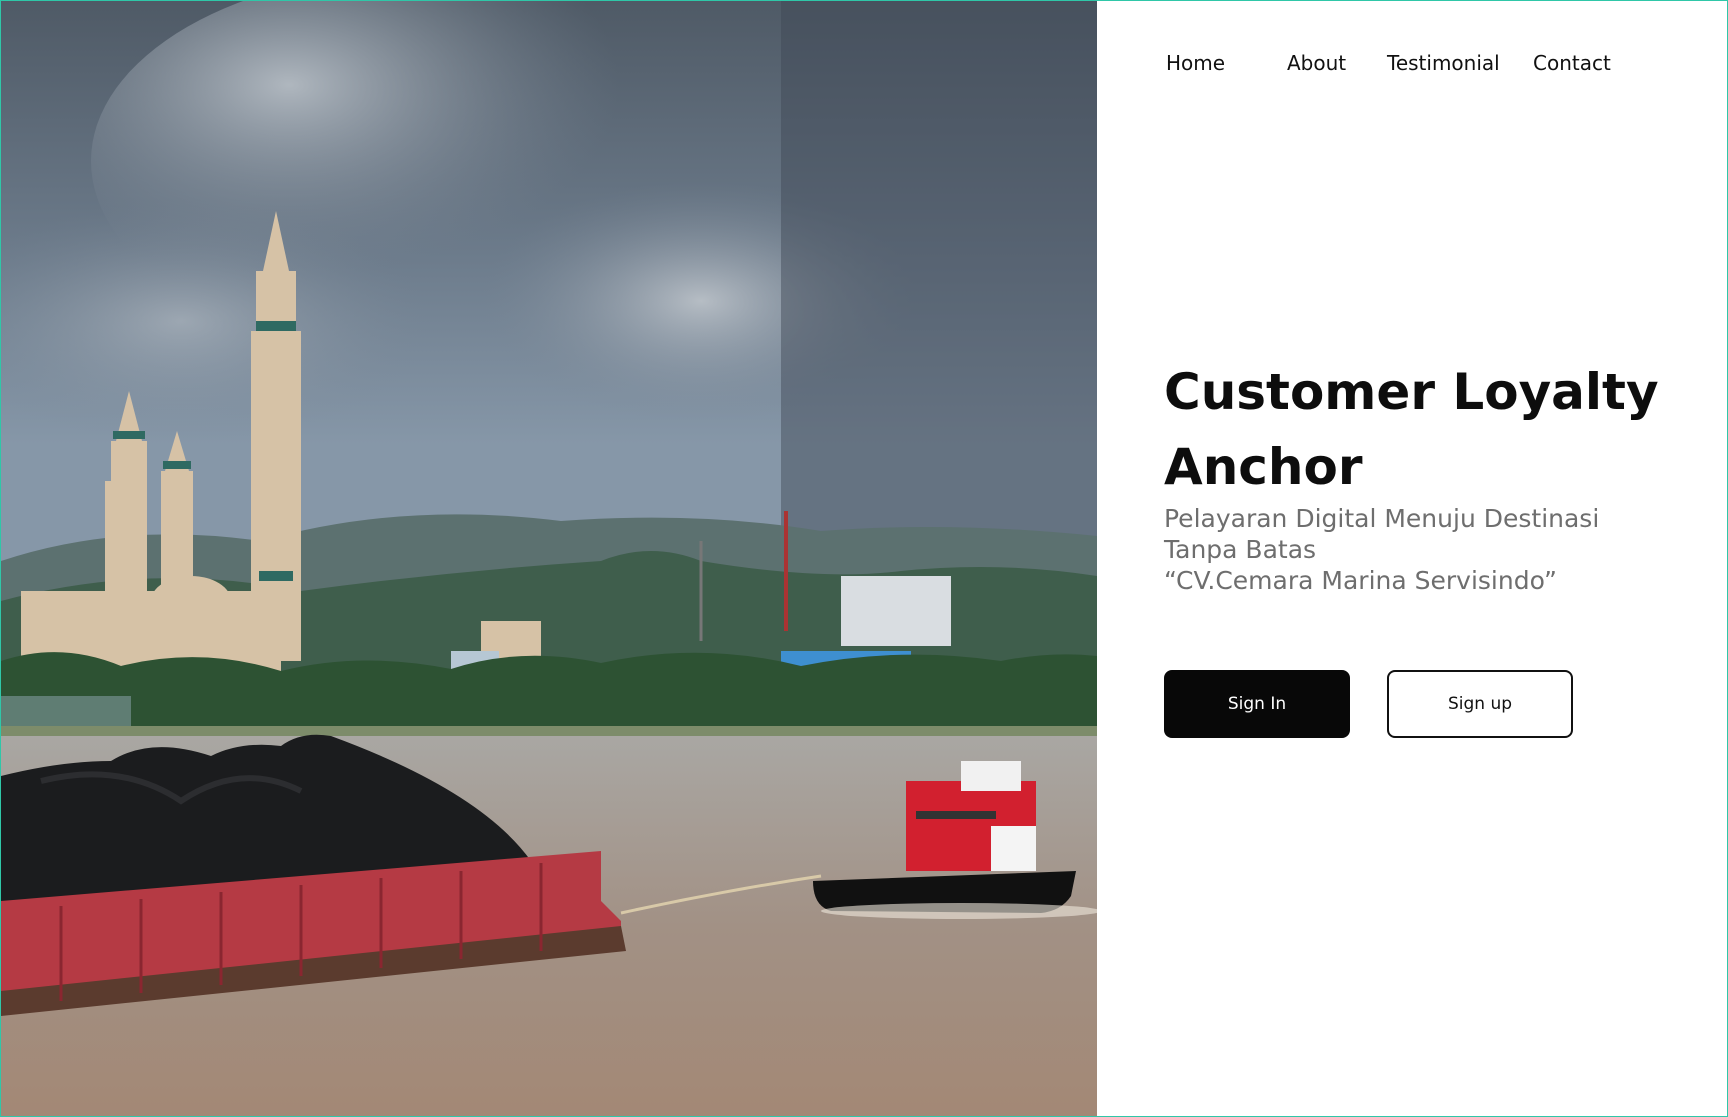 Image resolution: width=1728 pixels, height=1117 pixels. Describe the element at coordinates (1443, 63) in the screenshot. I see `nav-testimonial-link: Testimonial` at that location.